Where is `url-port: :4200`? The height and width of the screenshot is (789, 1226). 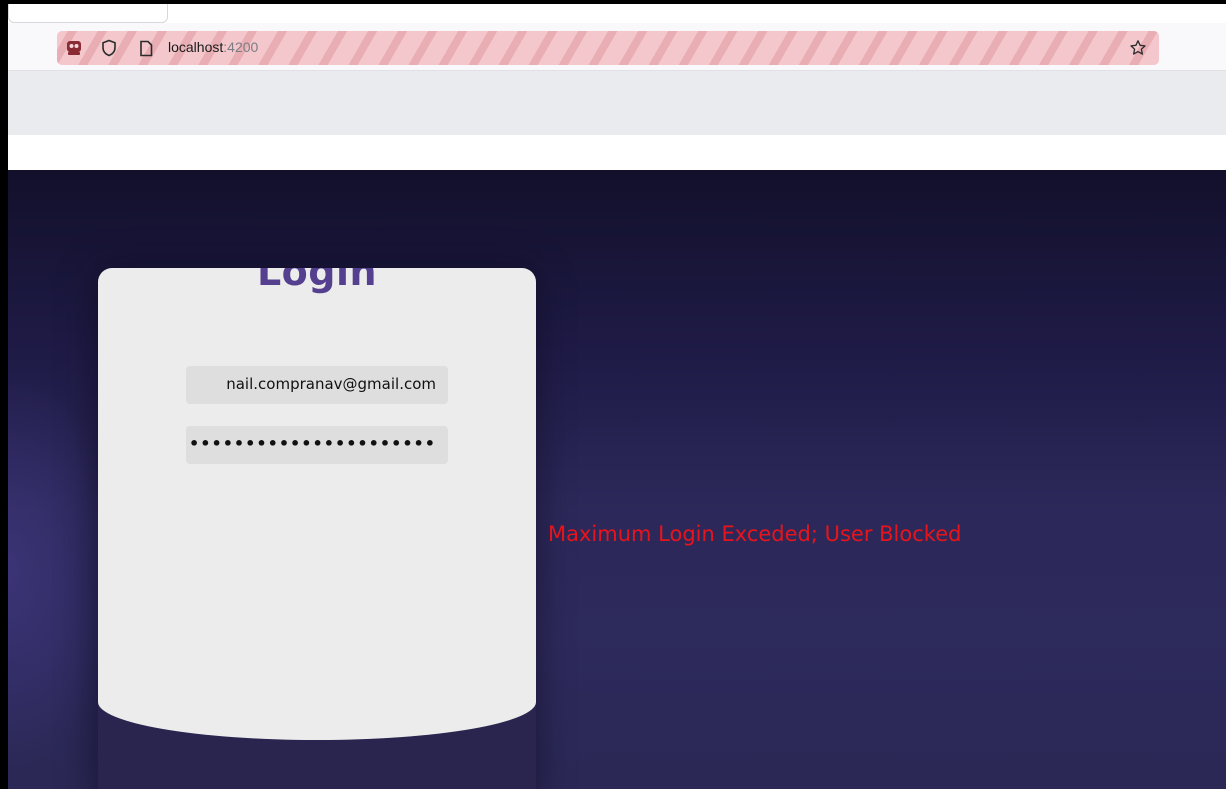
url-port: :4200 is located at coordinates (241, 47).